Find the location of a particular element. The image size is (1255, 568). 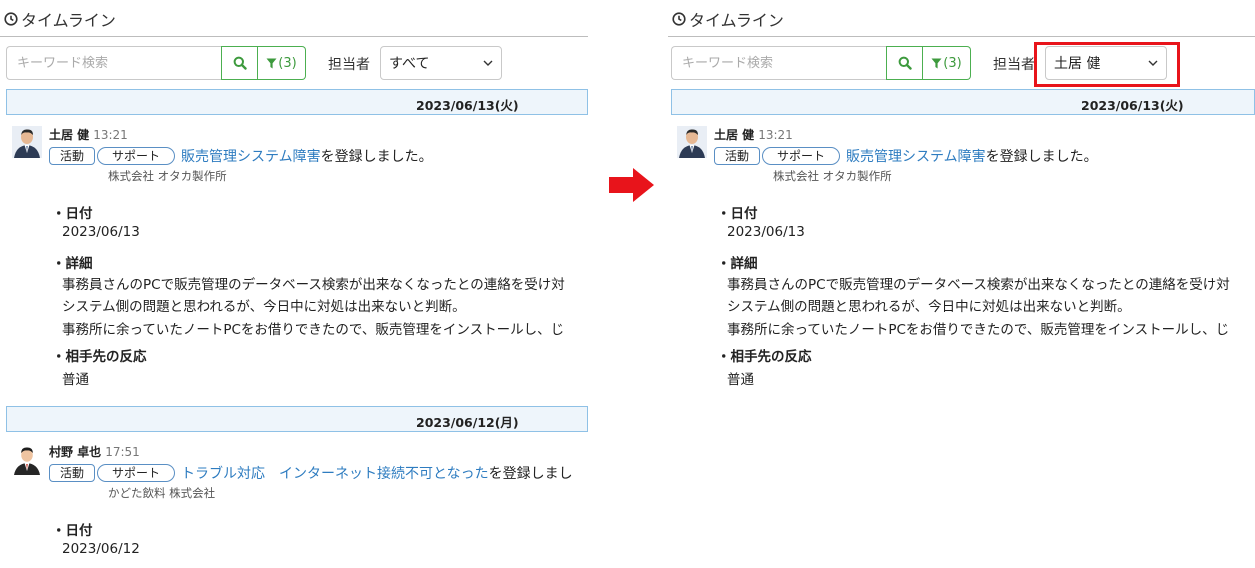

date-separator: 2023/06/12(月) is located at coordinates (297, 419).